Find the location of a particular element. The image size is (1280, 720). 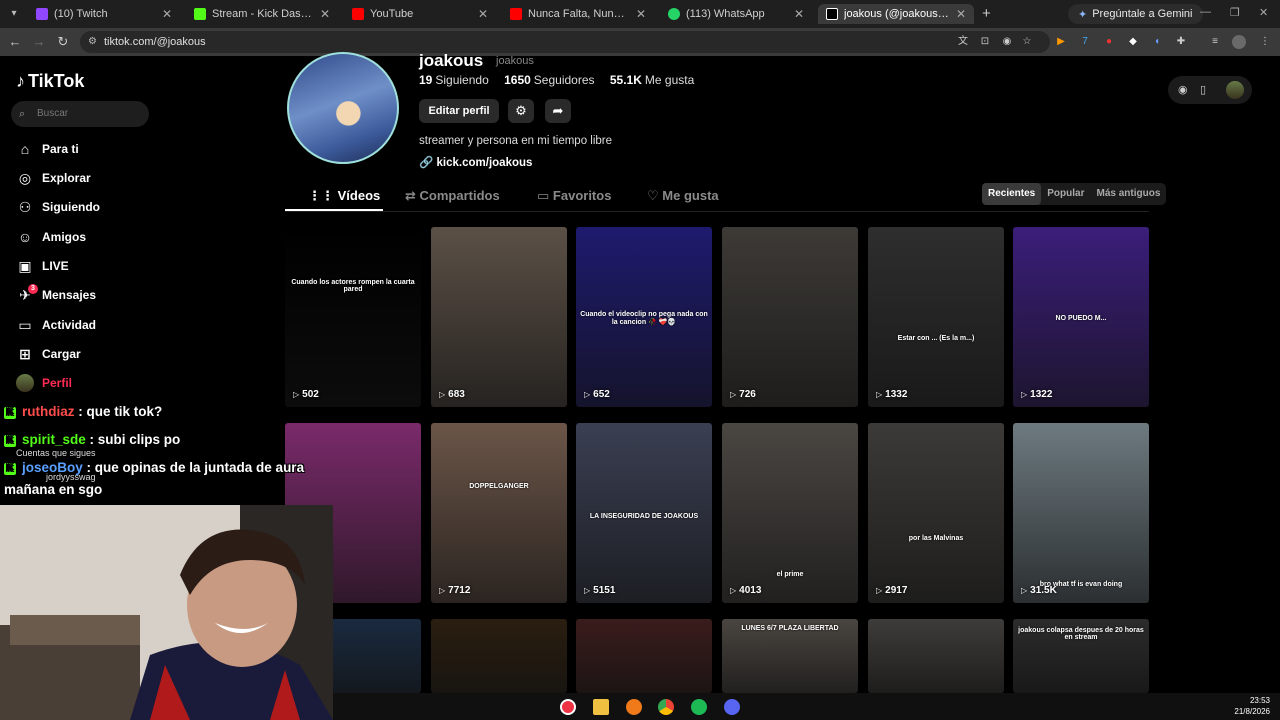

search-input: ⌕ Buscar is located at coordinates (80, 114).